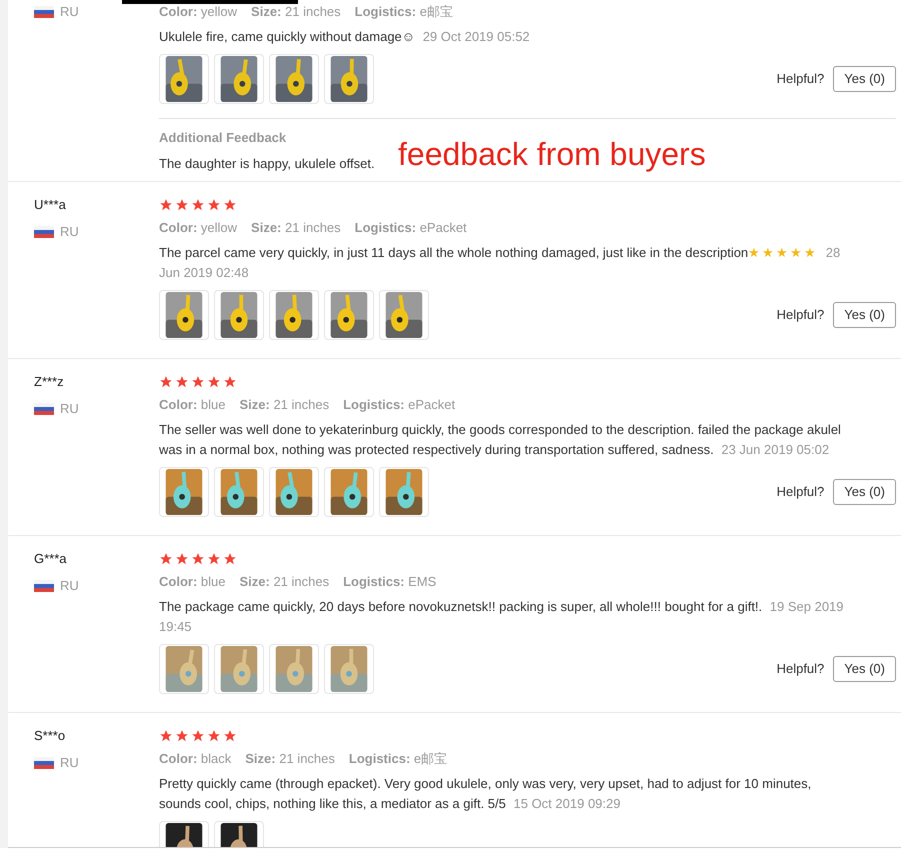 This screenshot has height=857, width=901. Describe the element at coordinates (223, 138) in the screenshot. I see `additional-feedback-title: Additional Feedback` at that location.